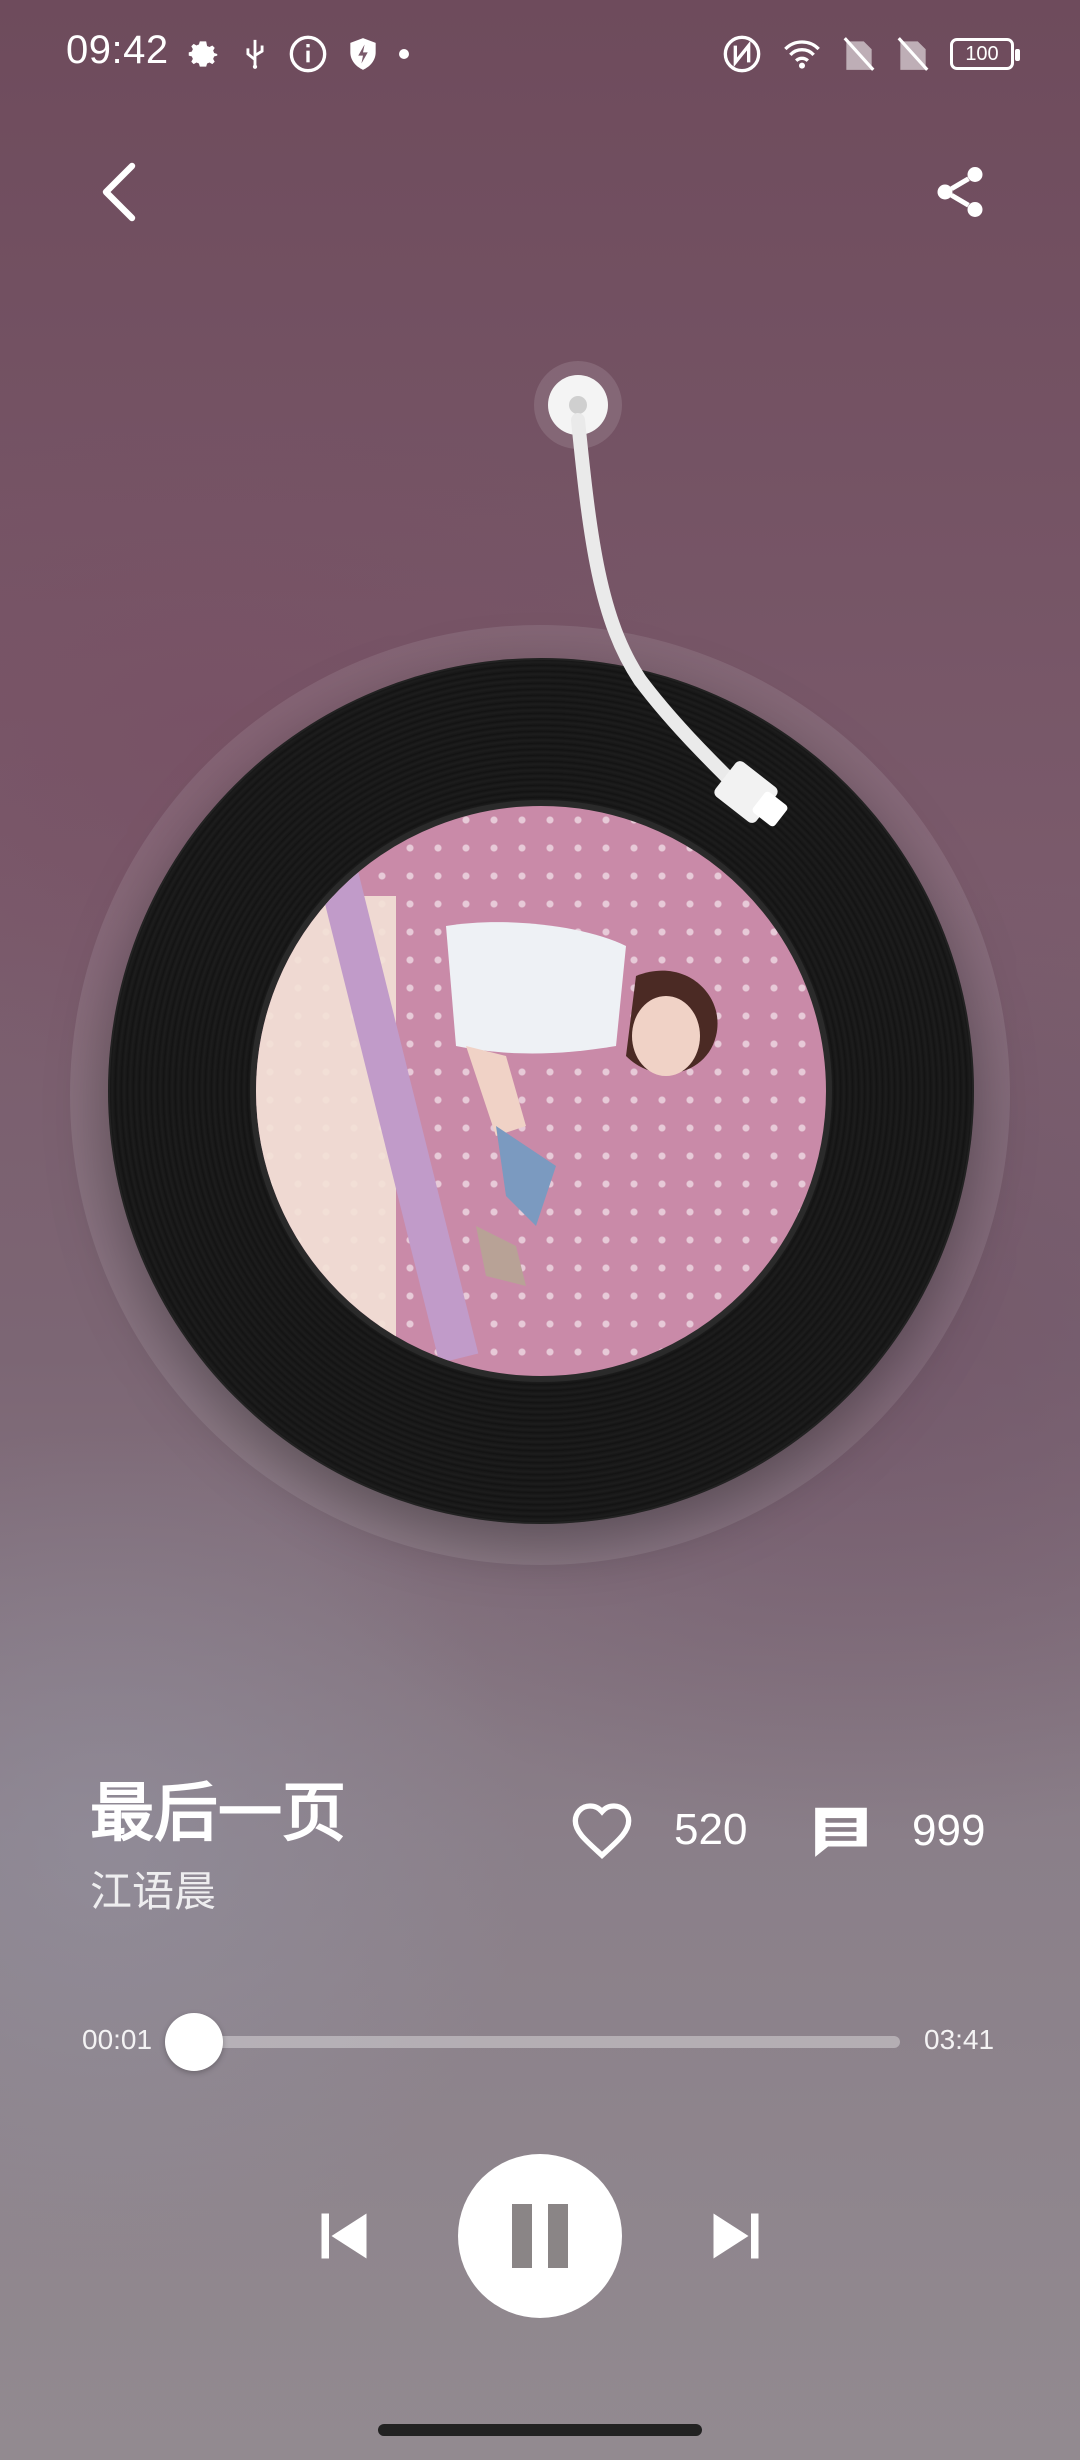 The image size is (1080, 2460). I want to click on total-time: 03:41, so click(959, 2039).